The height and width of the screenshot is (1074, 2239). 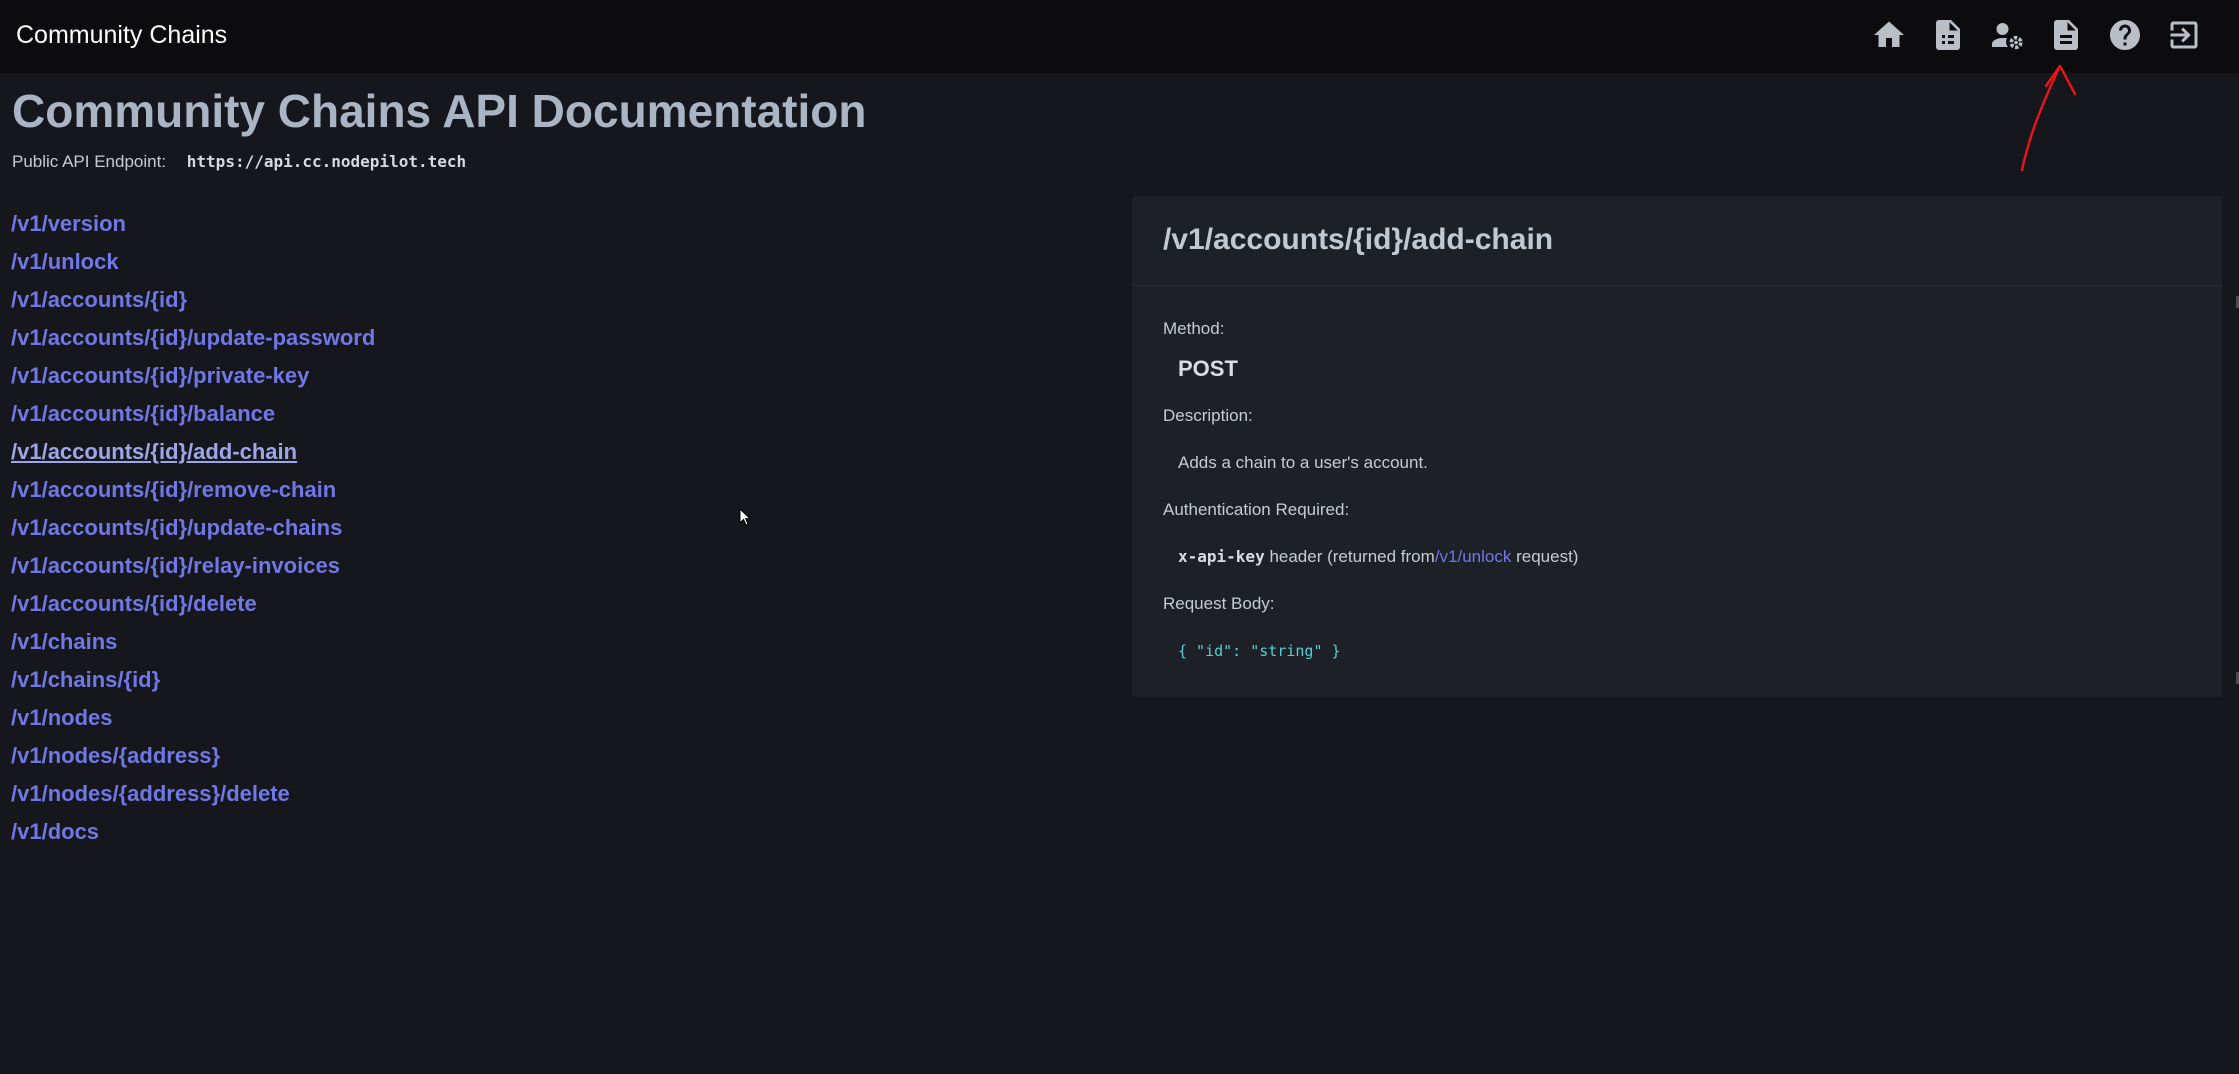 I want to click on route-list-item: /v1/nodes/{address}/delete, so click(x=193, y=794).